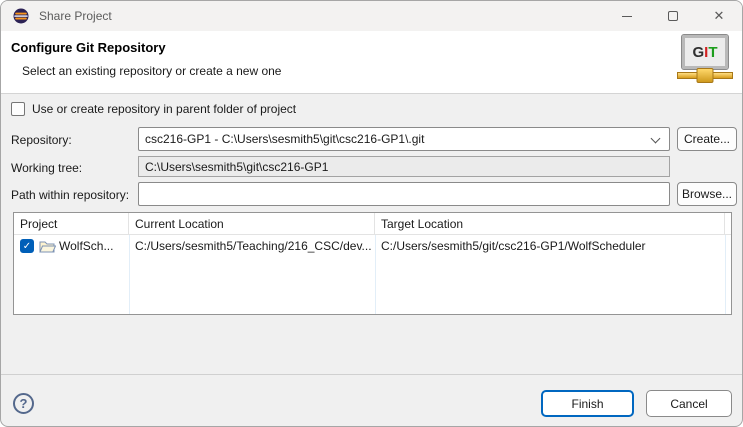  Describe the element at coordinates (21, 16) in the screenshot. I see `eclipse-icon` at that location.